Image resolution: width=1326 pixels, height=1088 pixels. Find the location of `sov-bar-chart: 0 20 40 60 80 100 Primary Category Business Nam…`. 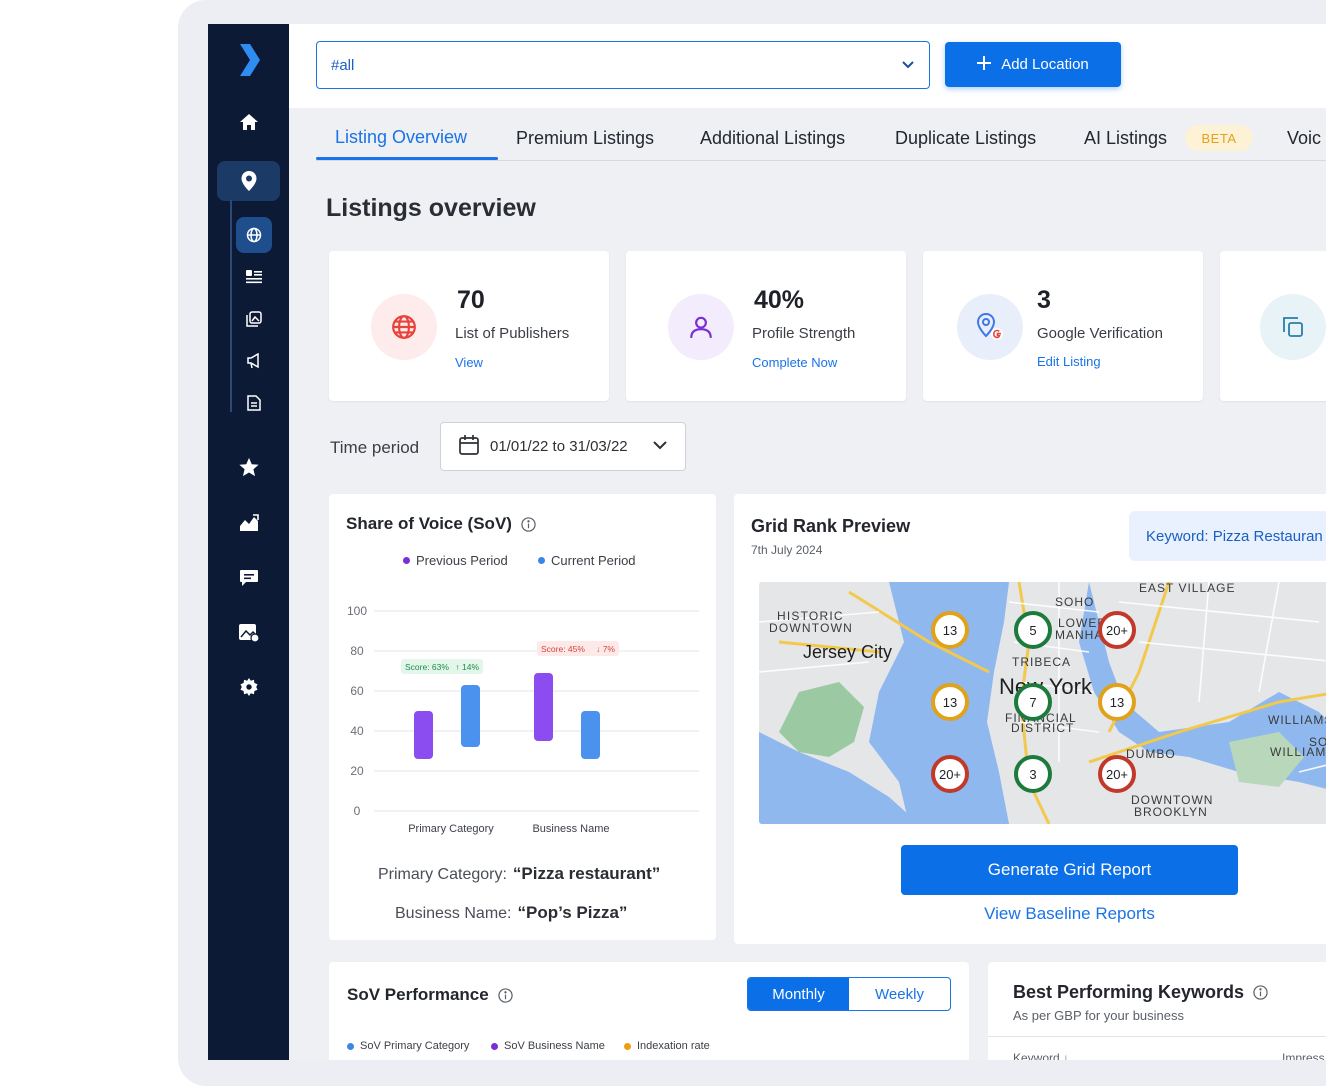

sov-bar-chart: 0 20 40 60 80 100 Primary Category Business Nam… is located at coordinates (523, 719).